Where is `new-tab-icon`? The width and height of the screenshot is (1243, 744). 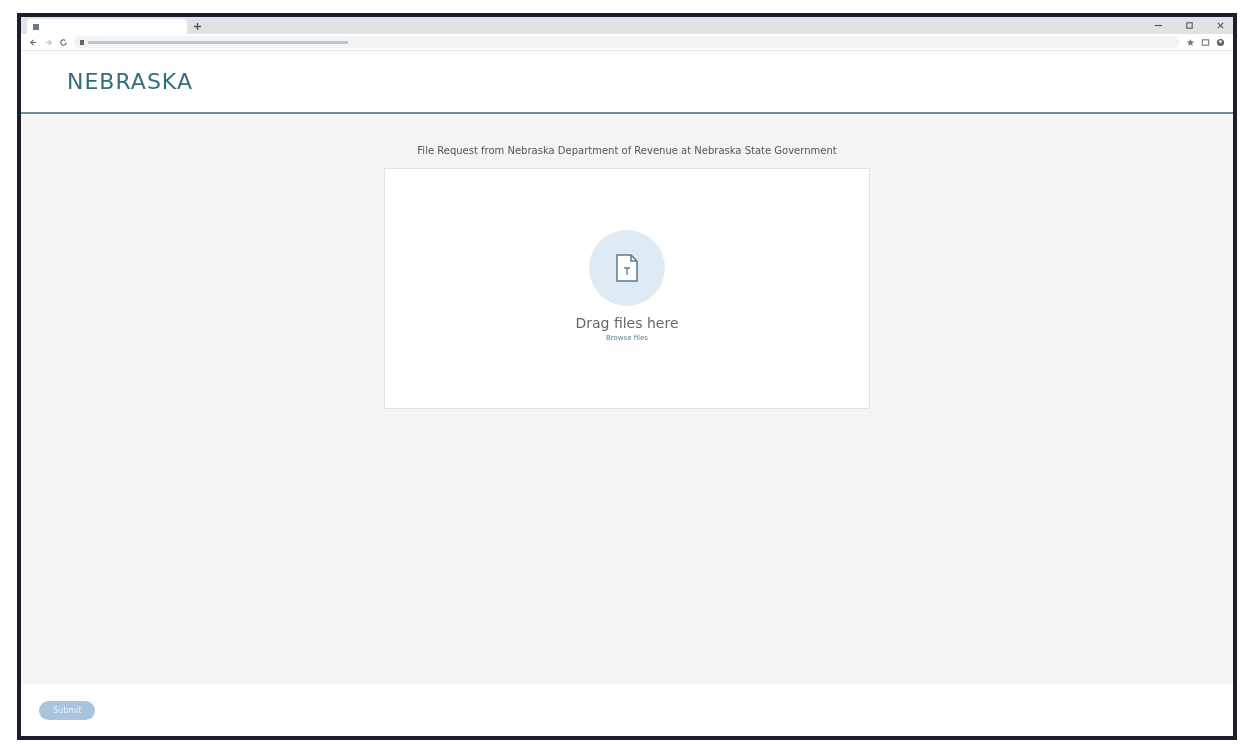 new-tab-icon is located at coordinates (197, 26).